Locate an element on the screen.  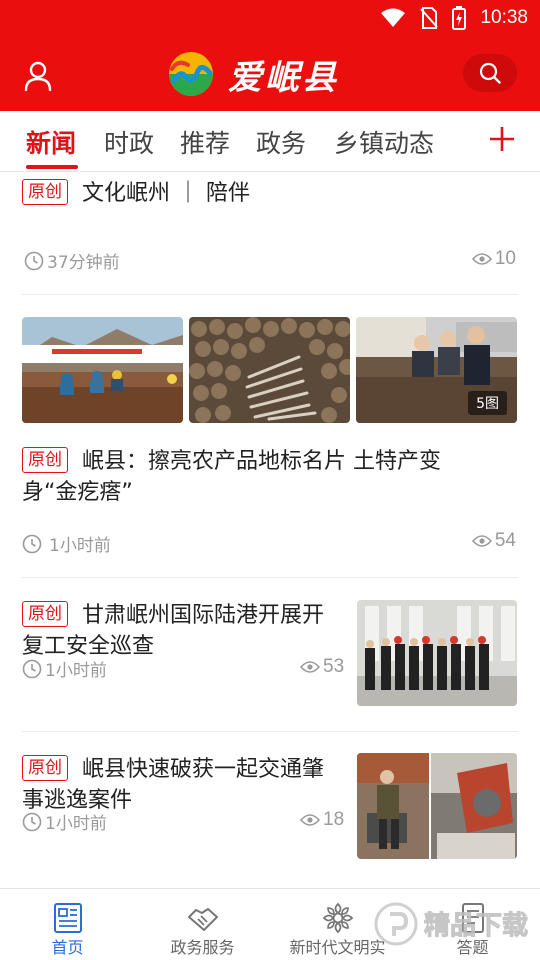
nav-home-label: 首页 is located at coordinates (67, 947).